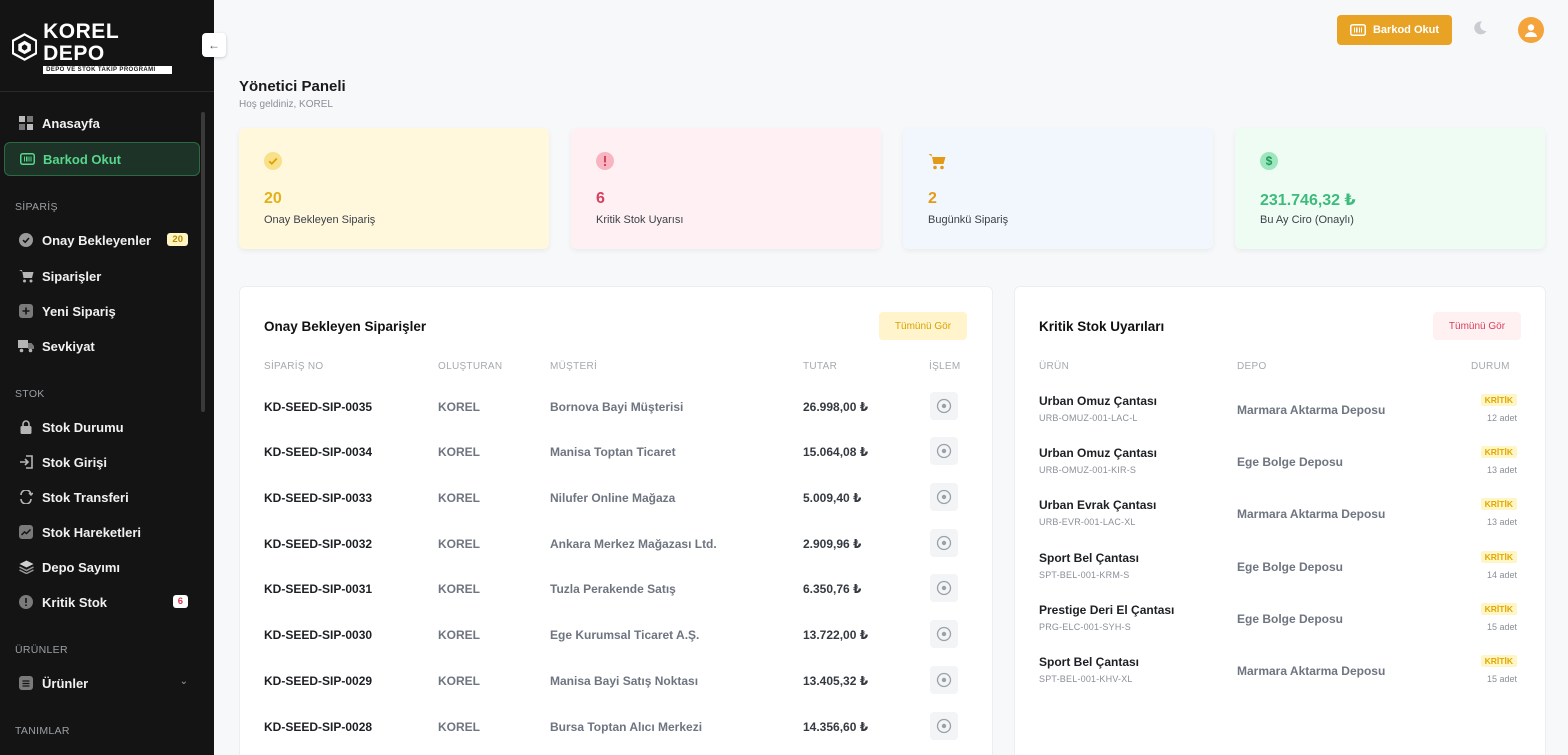 The height and width of the screenshot is (755, 1568). Describe the element at coordinates (1085, 627) in the screenshot. I see `product-code: PRG-ELC-001-SYH-S` at that location.